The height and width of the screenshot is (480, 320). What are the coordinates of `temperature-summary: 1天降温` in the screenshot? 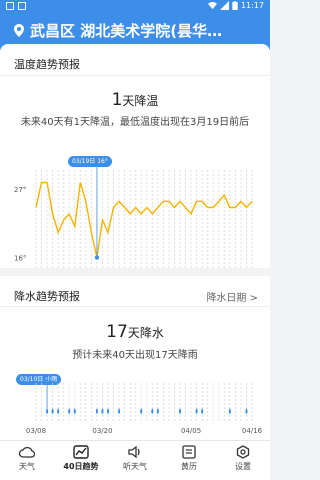 It's located at (135, 100).